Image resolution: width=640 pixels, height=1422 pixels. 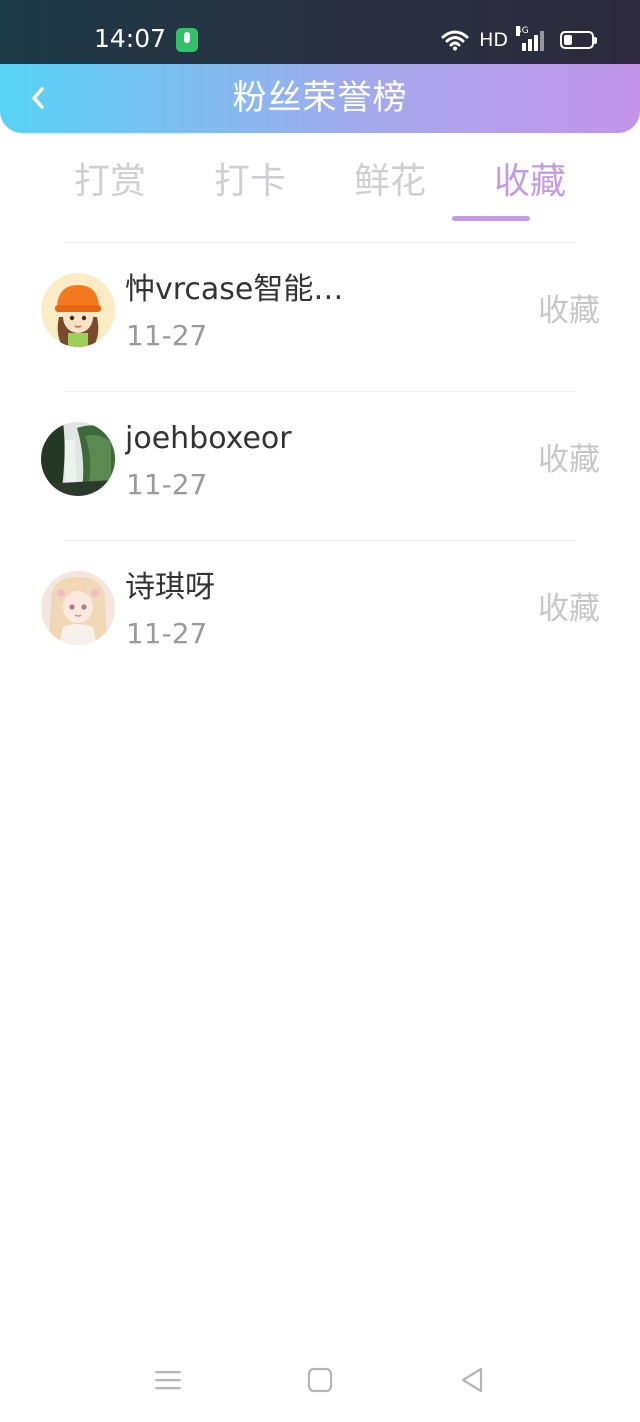 What do you see at coordinates (250, 190) in the screenshot?
I see `tab-checkin: 打卡` at bounding box center [250, 190].